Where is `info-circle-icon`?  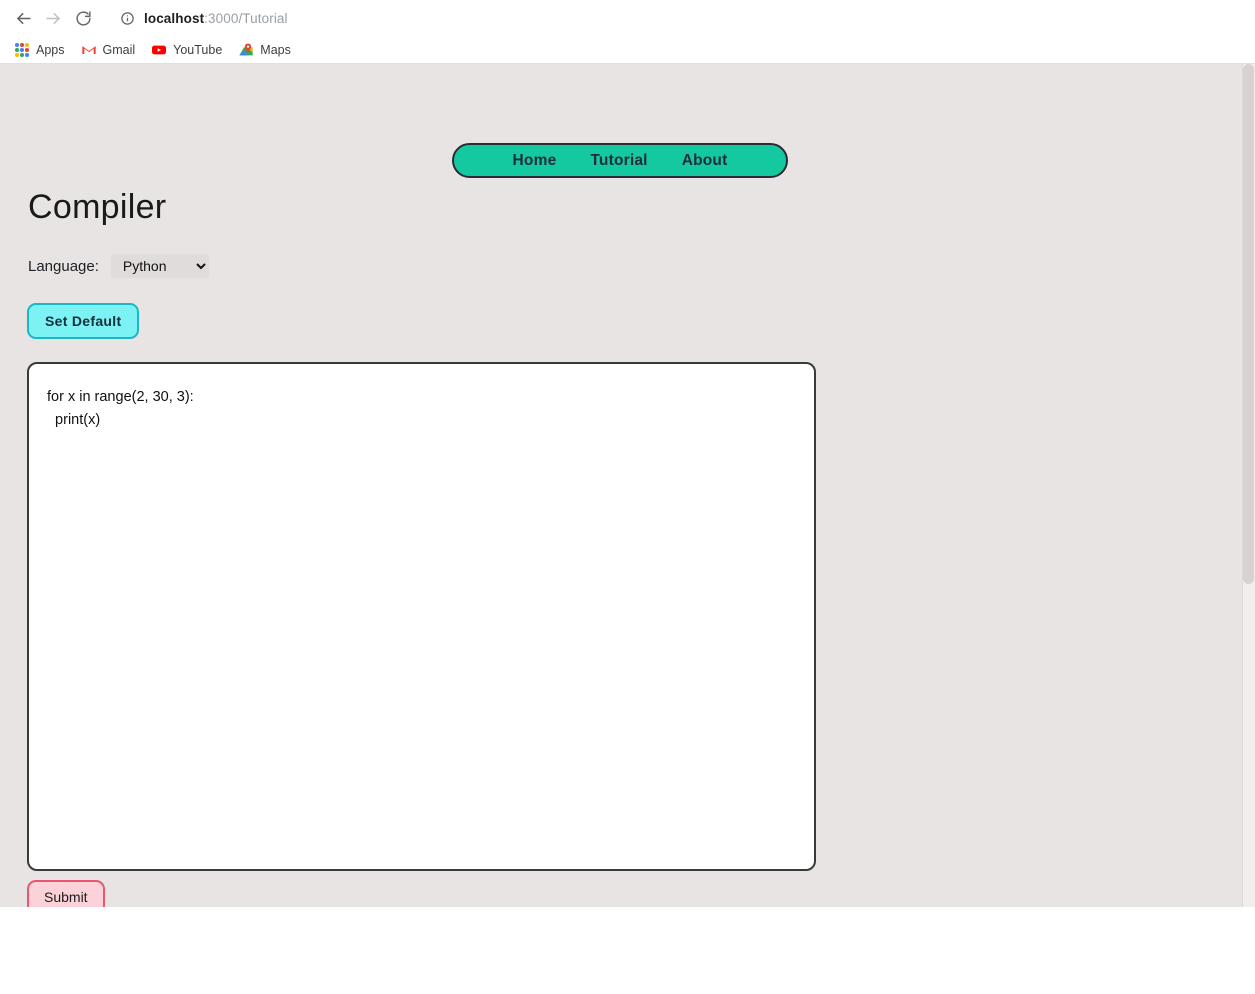
info-circle-icon is located at coordinates (127, 18).